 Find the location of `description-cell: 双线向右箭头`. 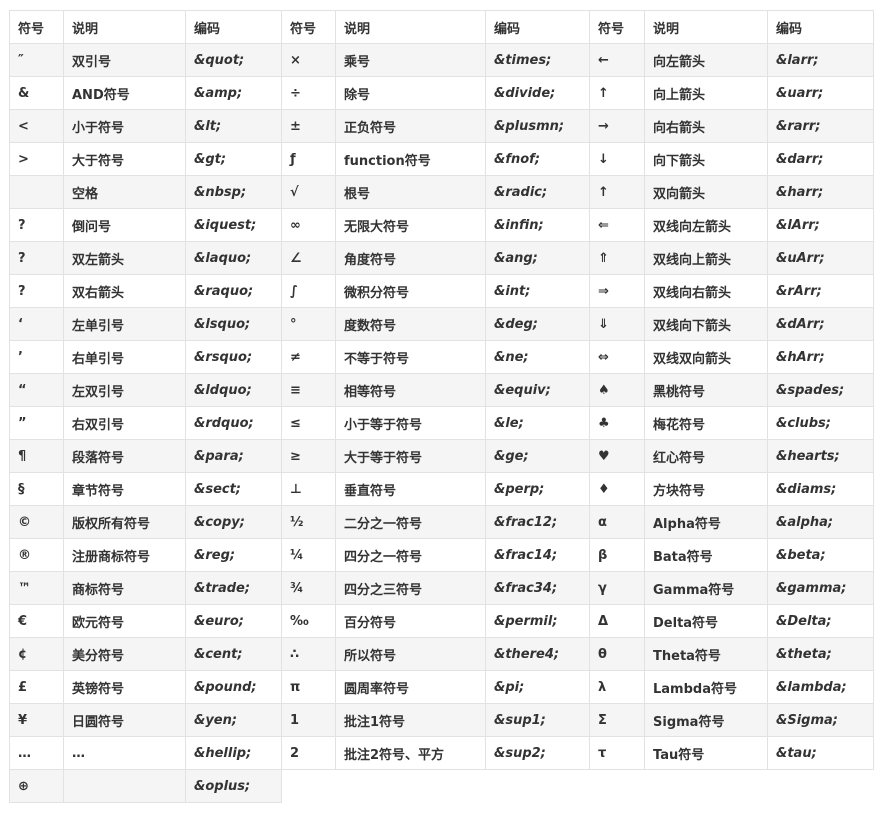

description-cell: 双线向右箭头 is located at coordinates (706, 291).